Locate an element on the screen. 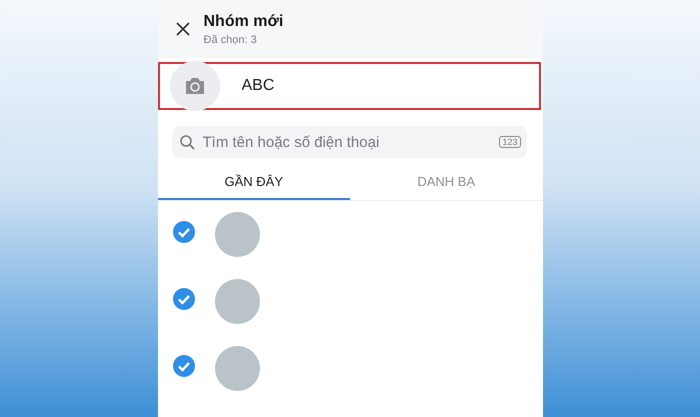 The height and width of the screenshot is (417, 700). tab: DANH BẠ is located at coordinates (446, 182).